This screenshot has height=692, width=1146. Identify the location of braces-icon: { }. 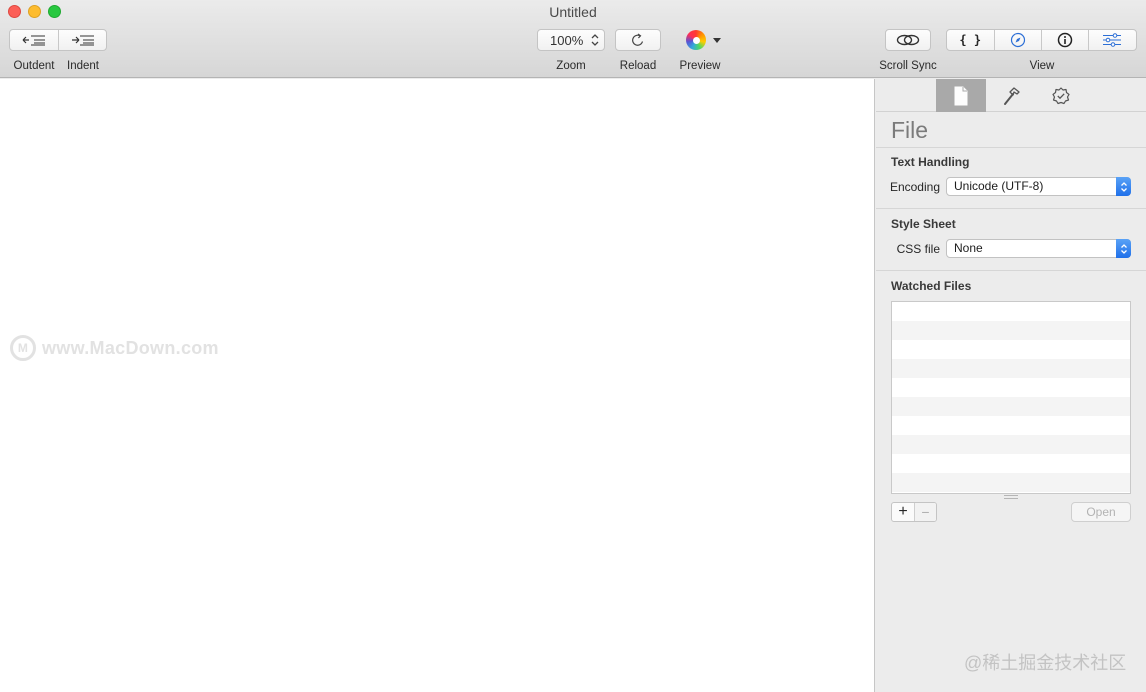
(970, 40).